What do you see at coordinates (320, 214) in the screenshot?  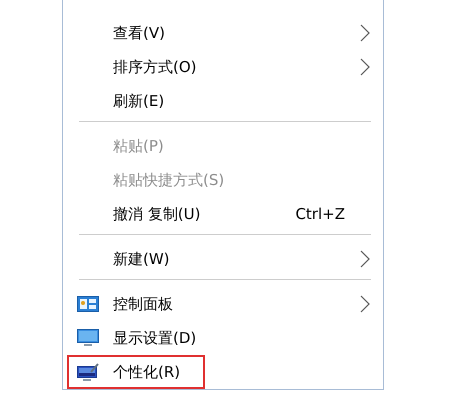 I see `shortcut-text: Ctrl+Z` at bounding box center [320, 214].